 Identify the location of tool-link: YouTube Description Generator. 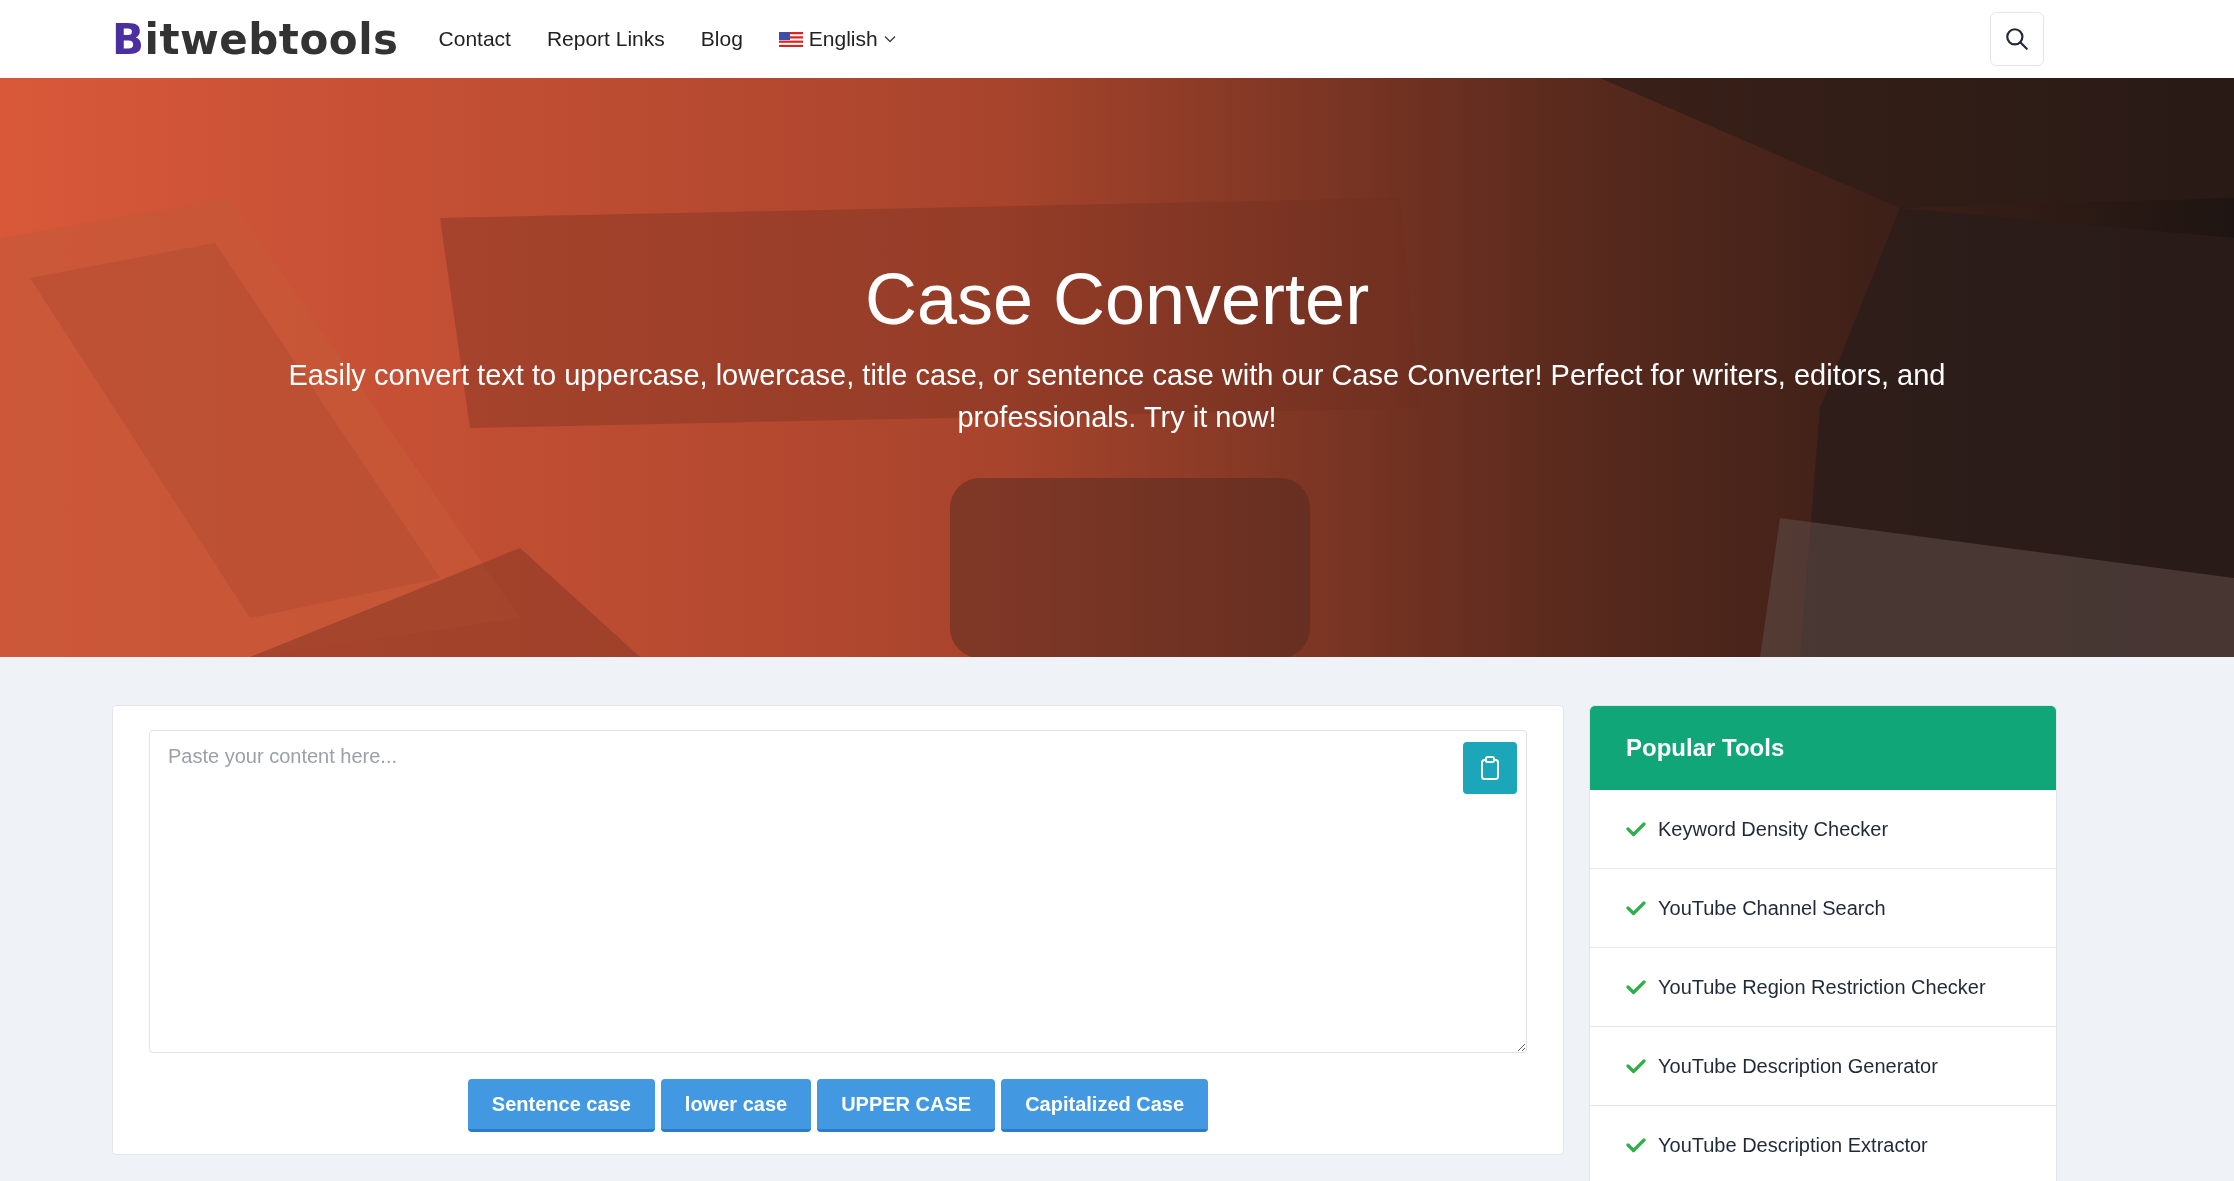
(1823, 1066).